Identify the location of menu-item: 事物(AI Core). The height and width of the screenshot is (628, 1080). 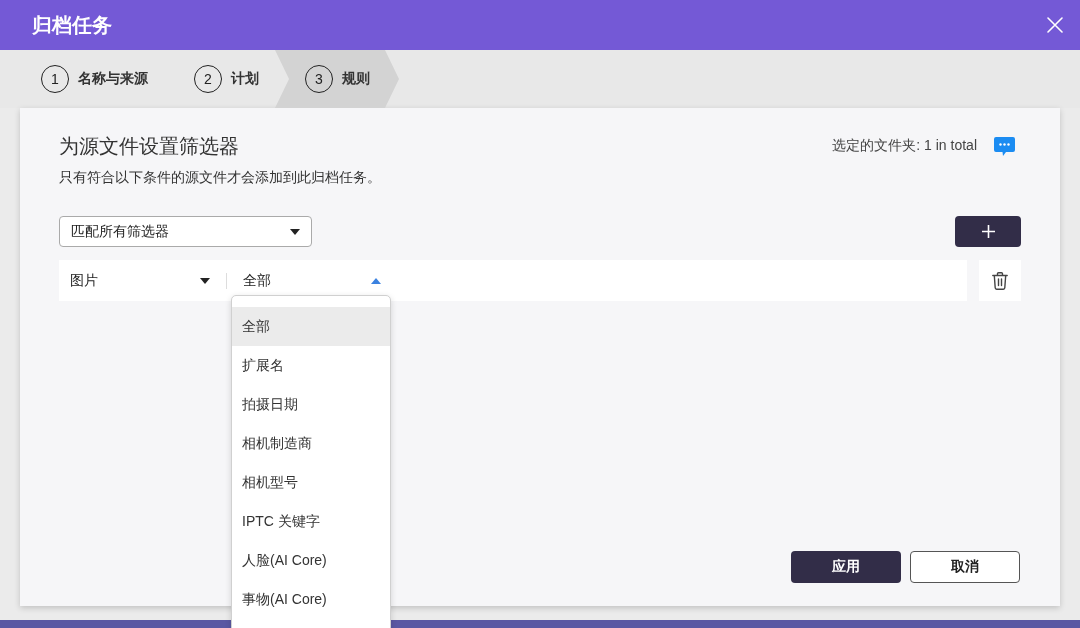
(311, 599).